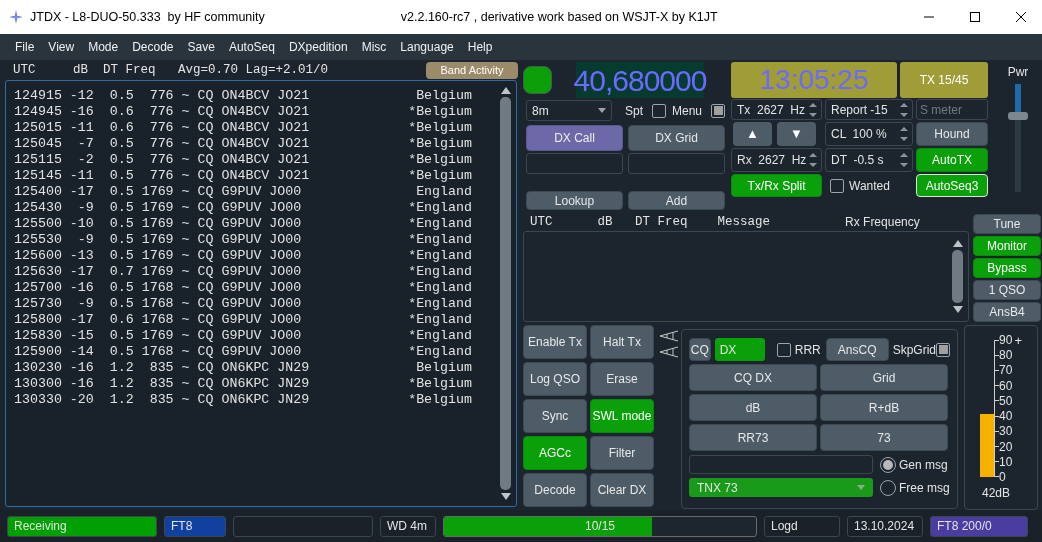 The width and height of the screenshot is (1042, 542). Describe the element at coordinates (1018, 72) in the screenshot. I see `slider-label: Pwr` at that location.